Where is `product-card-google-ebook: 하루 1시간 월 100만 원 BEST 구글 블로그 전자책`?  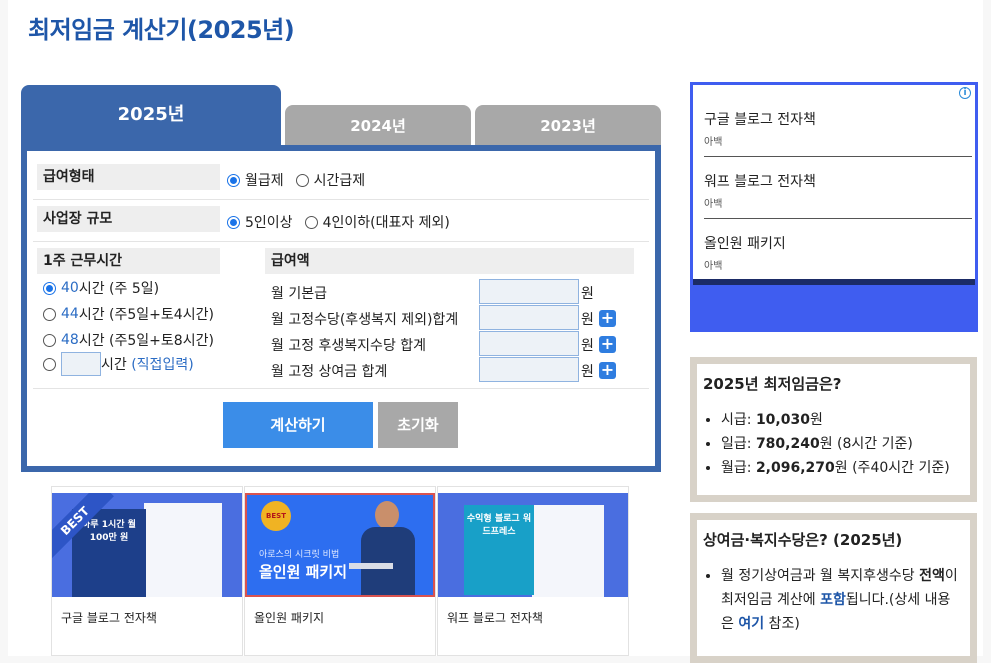 product-card-google-ebook: 하루 1시간 월 100만 원 BEST 구글 블로그 전자책 is located at coordinates (147, 571).